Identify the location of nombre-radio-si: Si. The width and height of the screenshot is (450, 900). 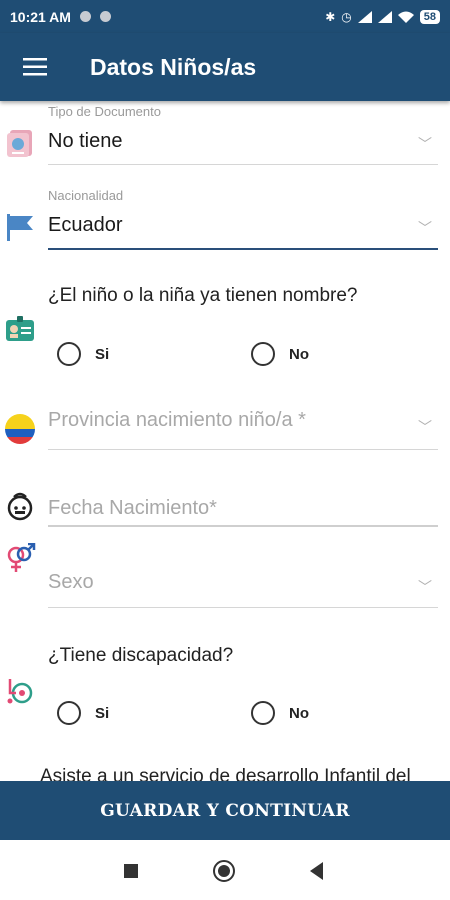
(83, 354).